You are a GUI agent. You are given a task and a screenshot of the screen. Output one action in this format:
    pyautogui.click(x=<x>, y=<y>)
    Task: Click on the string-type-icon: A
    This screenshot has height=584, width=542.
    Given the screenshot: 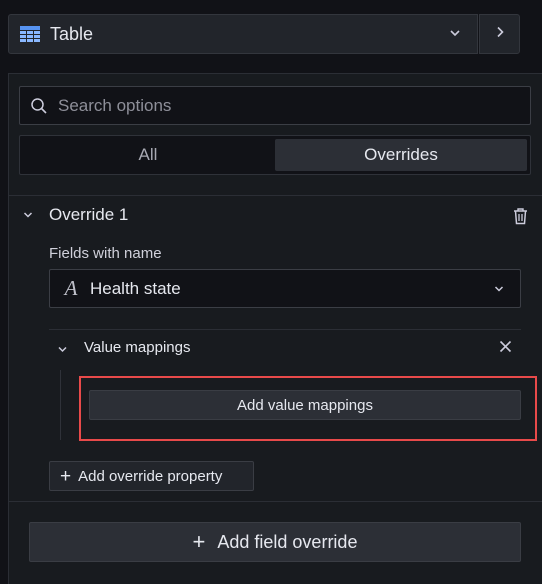 What is the action you would take?
    pyautogui.click(x=71, y=288)
    